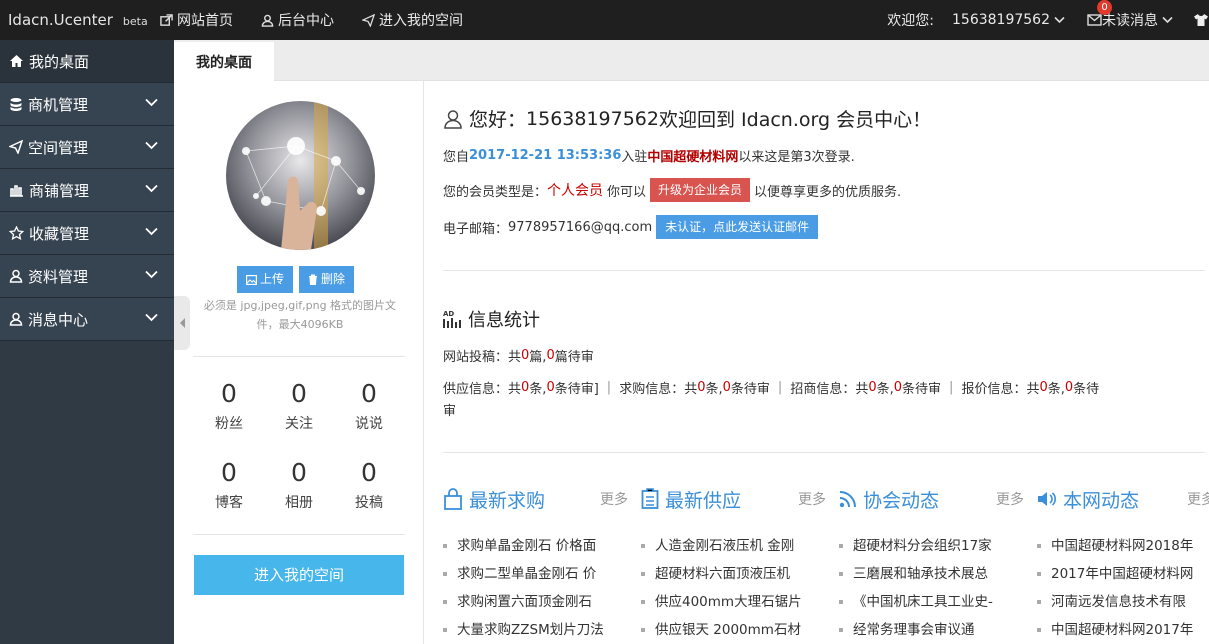  What do you see at coordinates (750, 389) in the screenshot?
I see `stat-text: 条待审` at bounding box center [750, 389].